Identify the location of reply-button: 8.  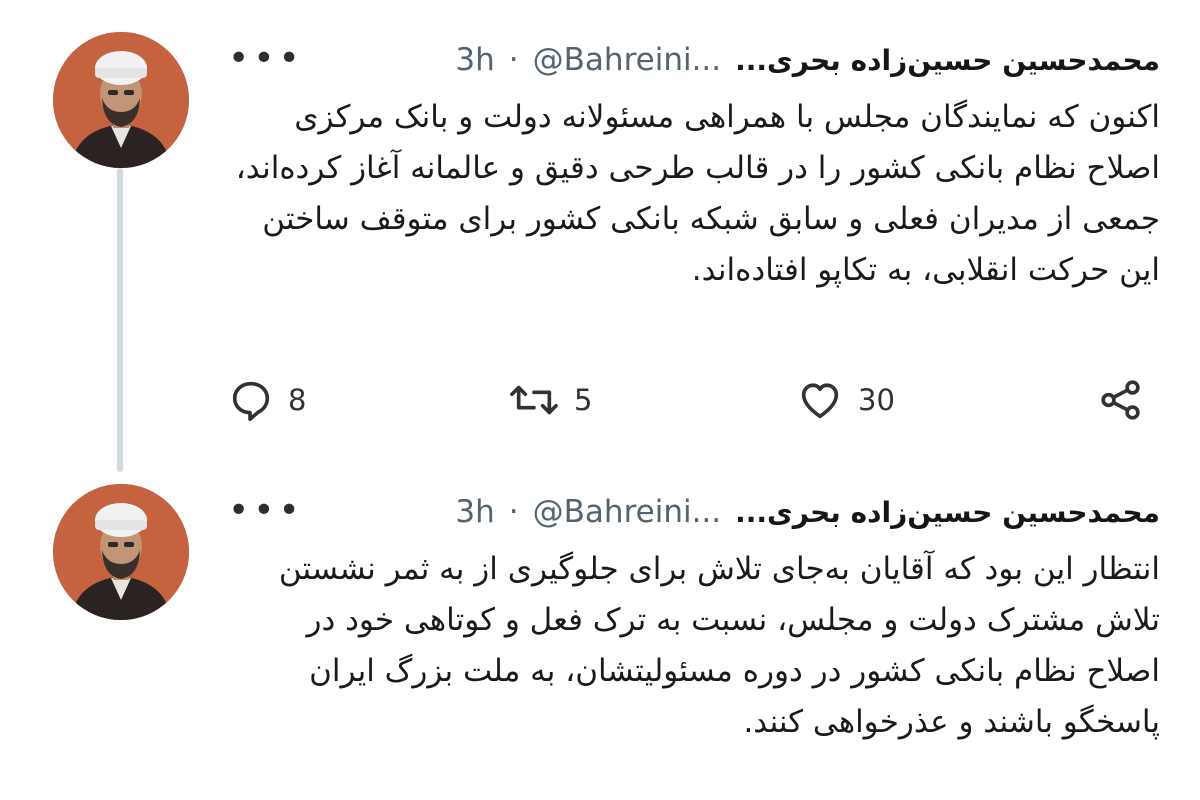
(267, 400).